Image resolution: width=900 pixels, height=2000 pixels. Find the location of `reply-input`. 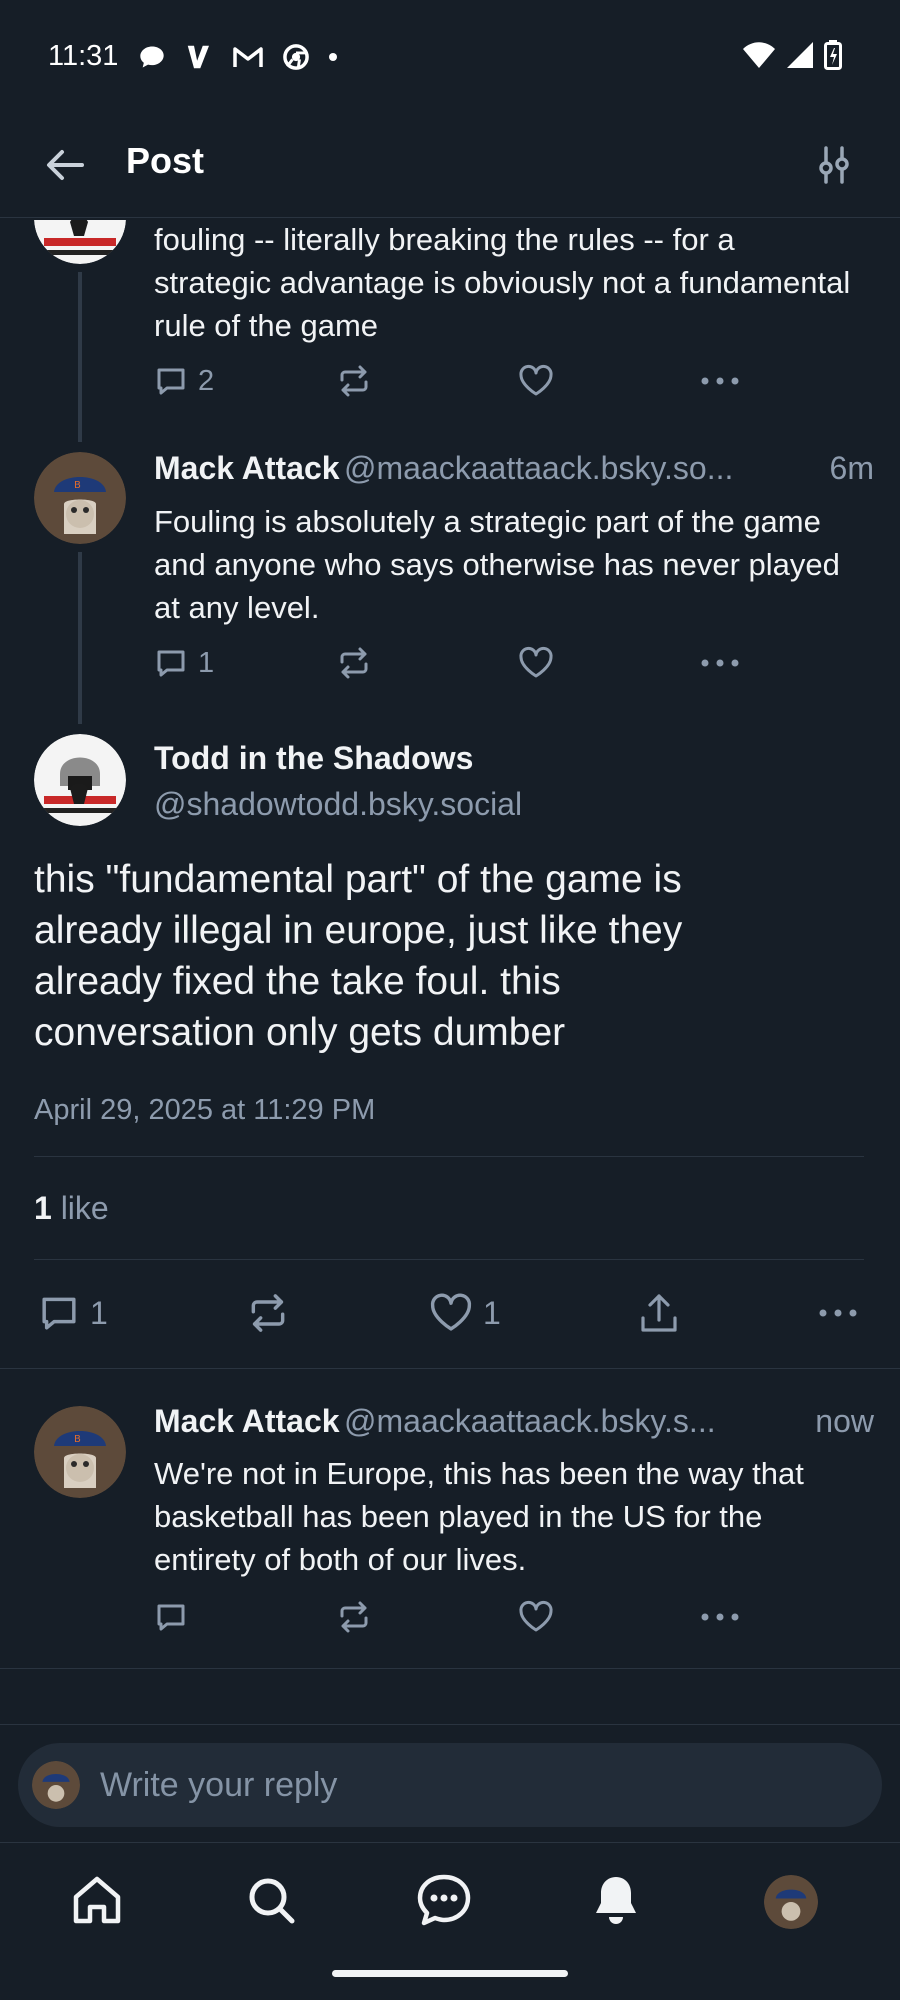

reply-input is located at coordinates (450, 1785).